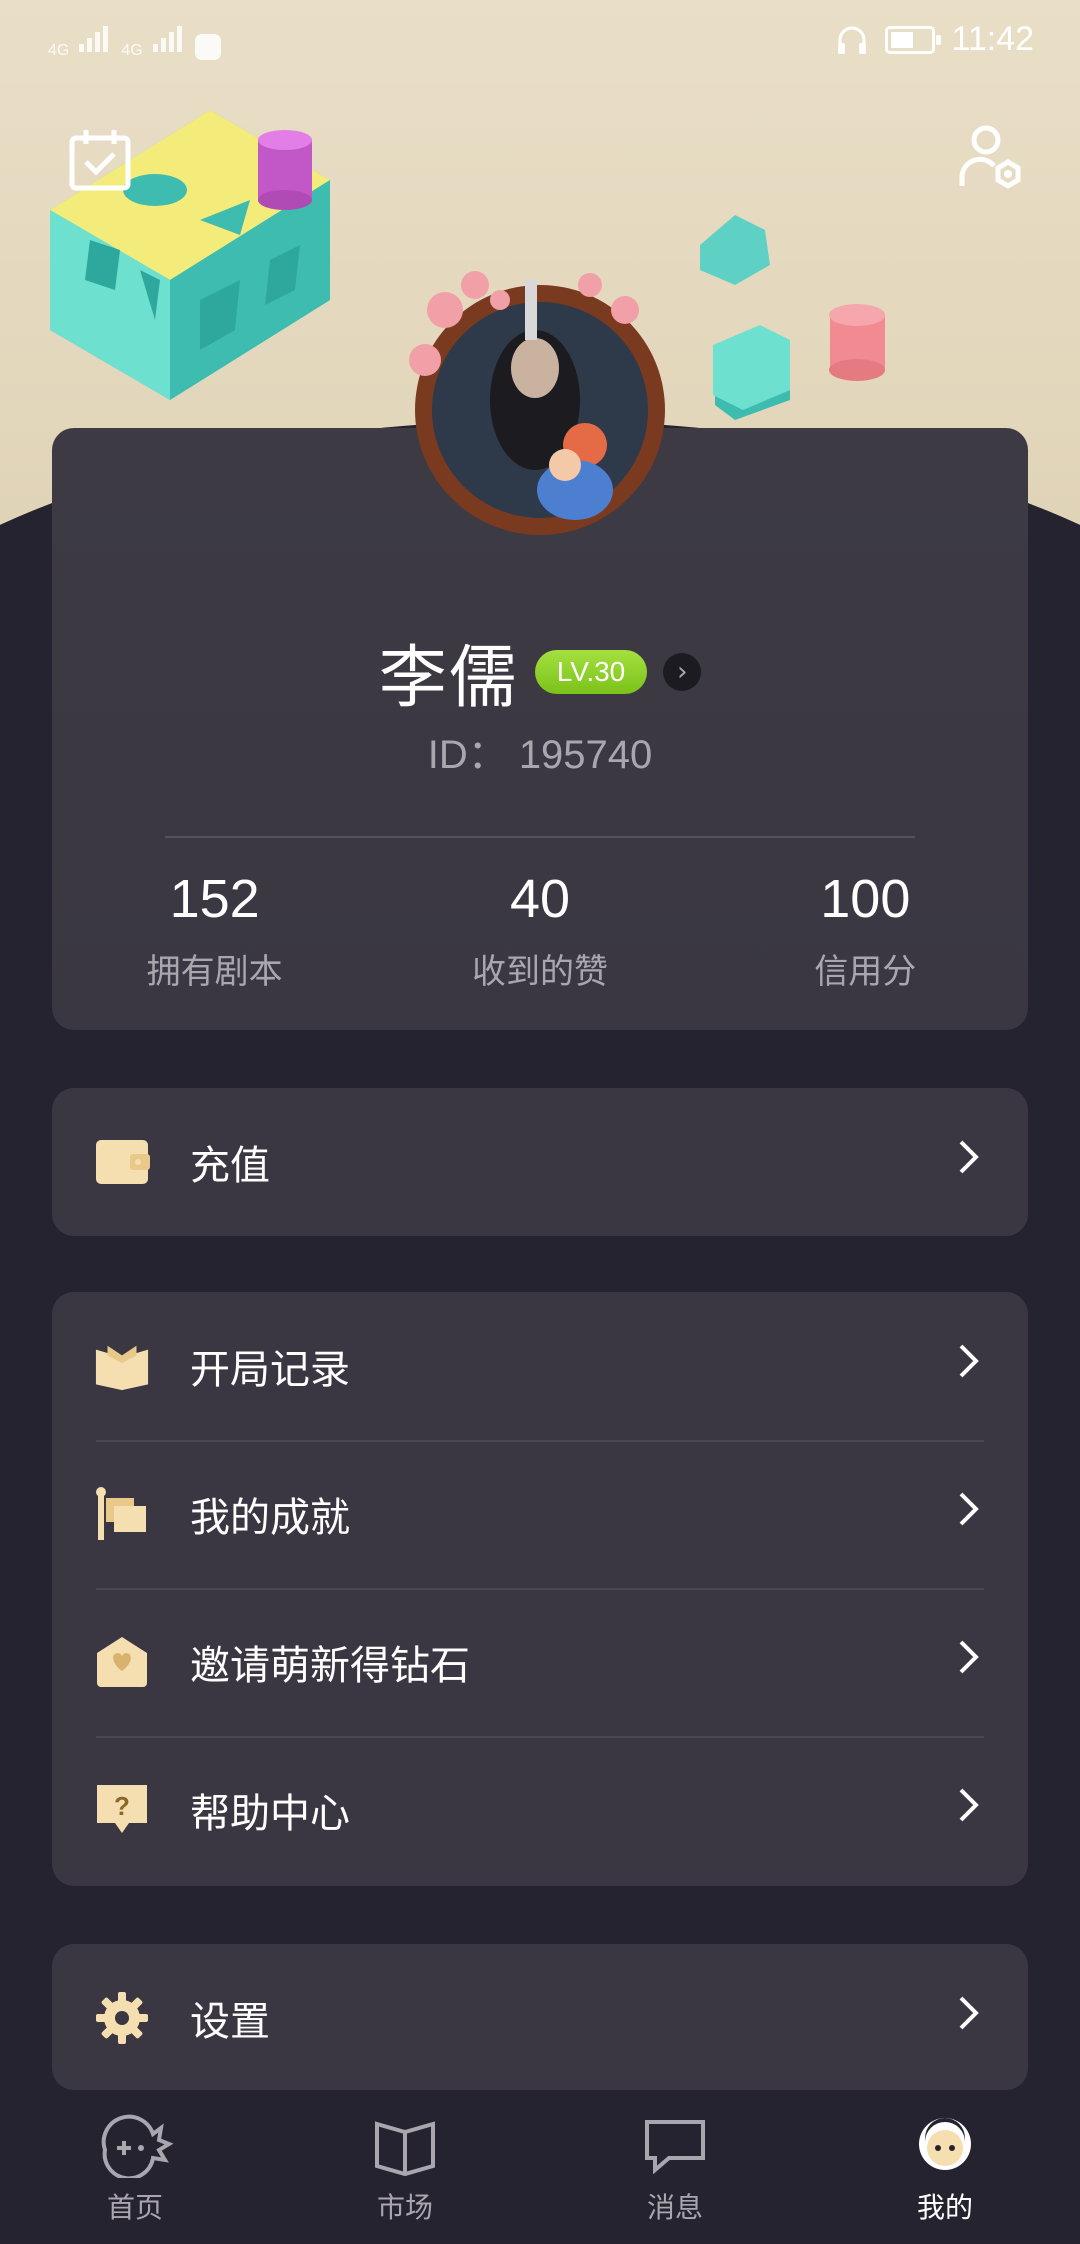 The width and height of the screenshot is (1080, 2244). What do you see at coordinates (540, 1810) in the screenshot?
I see `menu-item-help: ? 帮助中心` at bounding box center [540, 1810].